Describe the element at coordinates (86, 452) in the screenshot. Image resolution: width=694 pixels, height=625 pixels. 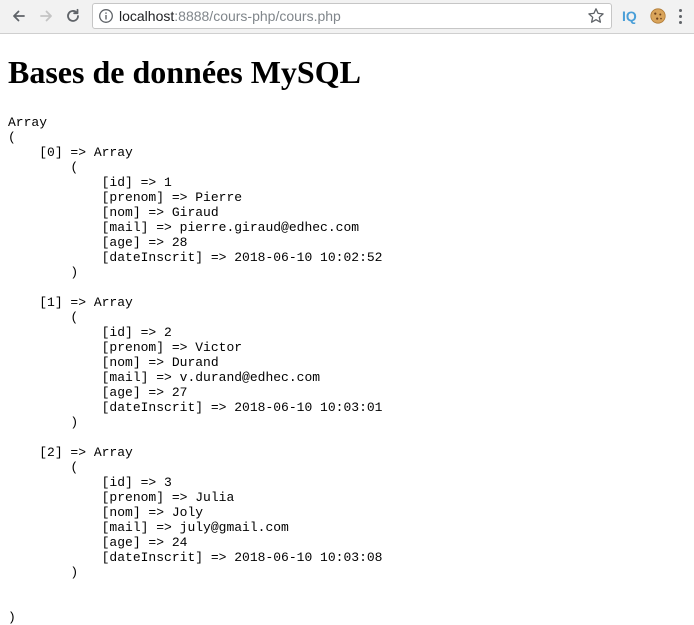
I see `record-index-line: [2] => Array` at that location.